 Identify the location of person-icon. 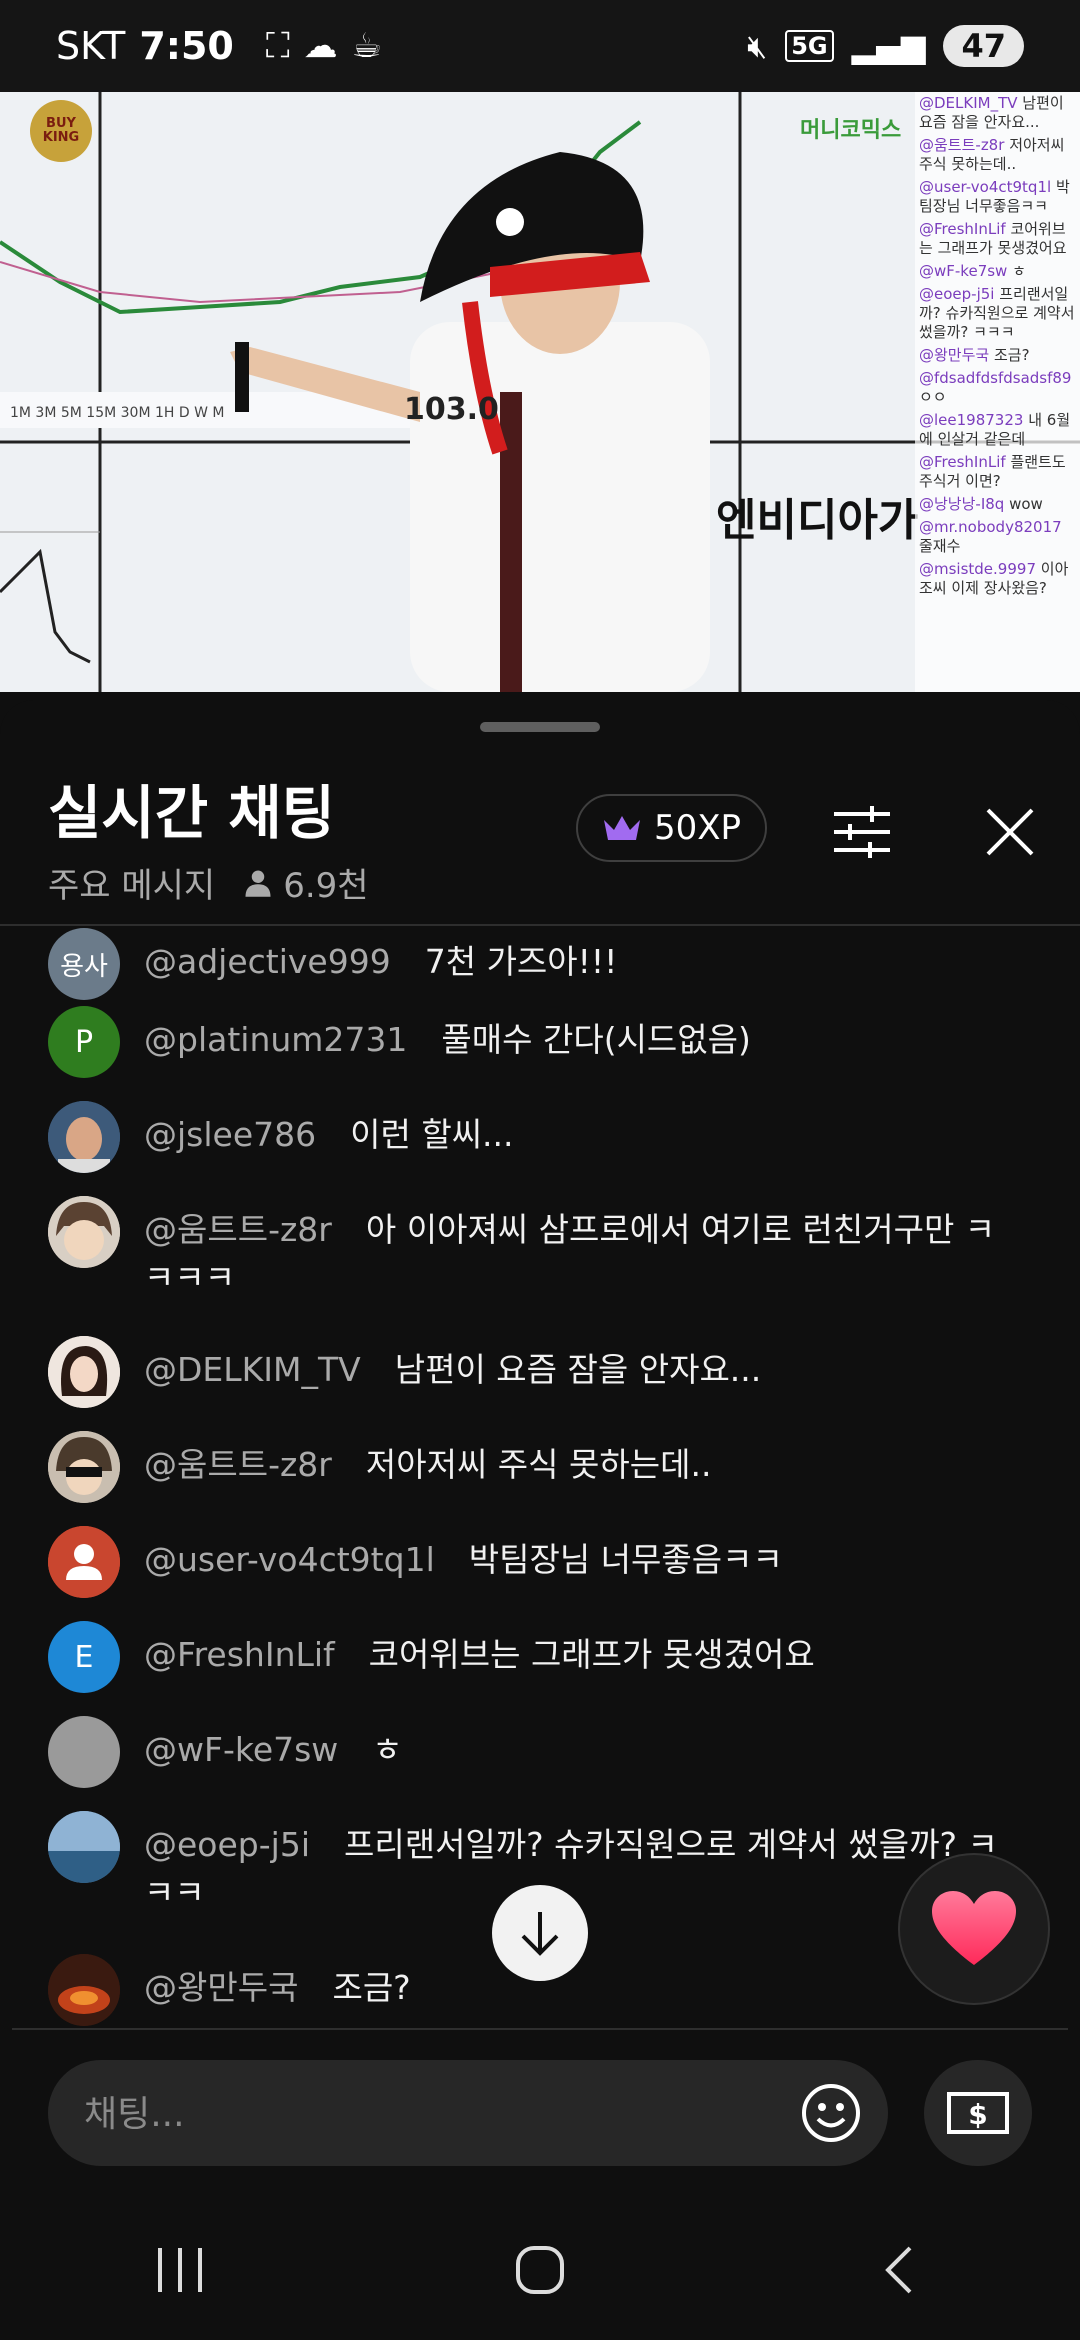
(258, 883).